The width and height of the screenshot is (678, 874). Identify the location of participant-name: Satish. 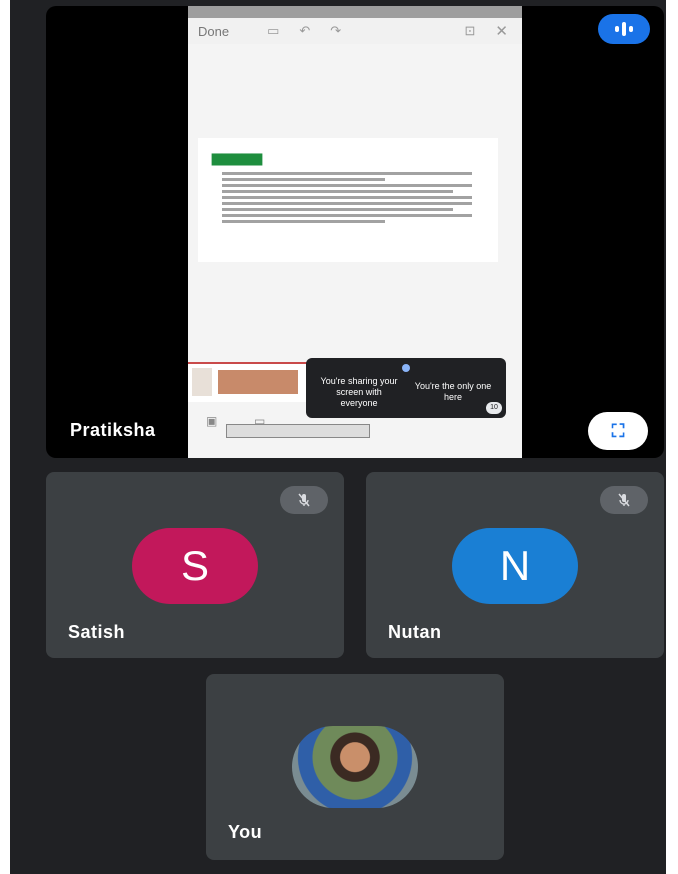
(97, 632).